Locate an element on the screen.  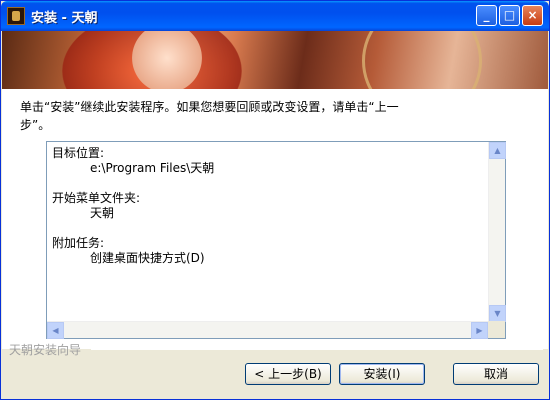
cancel-button: 取消 is located at coordinates (496, 374).